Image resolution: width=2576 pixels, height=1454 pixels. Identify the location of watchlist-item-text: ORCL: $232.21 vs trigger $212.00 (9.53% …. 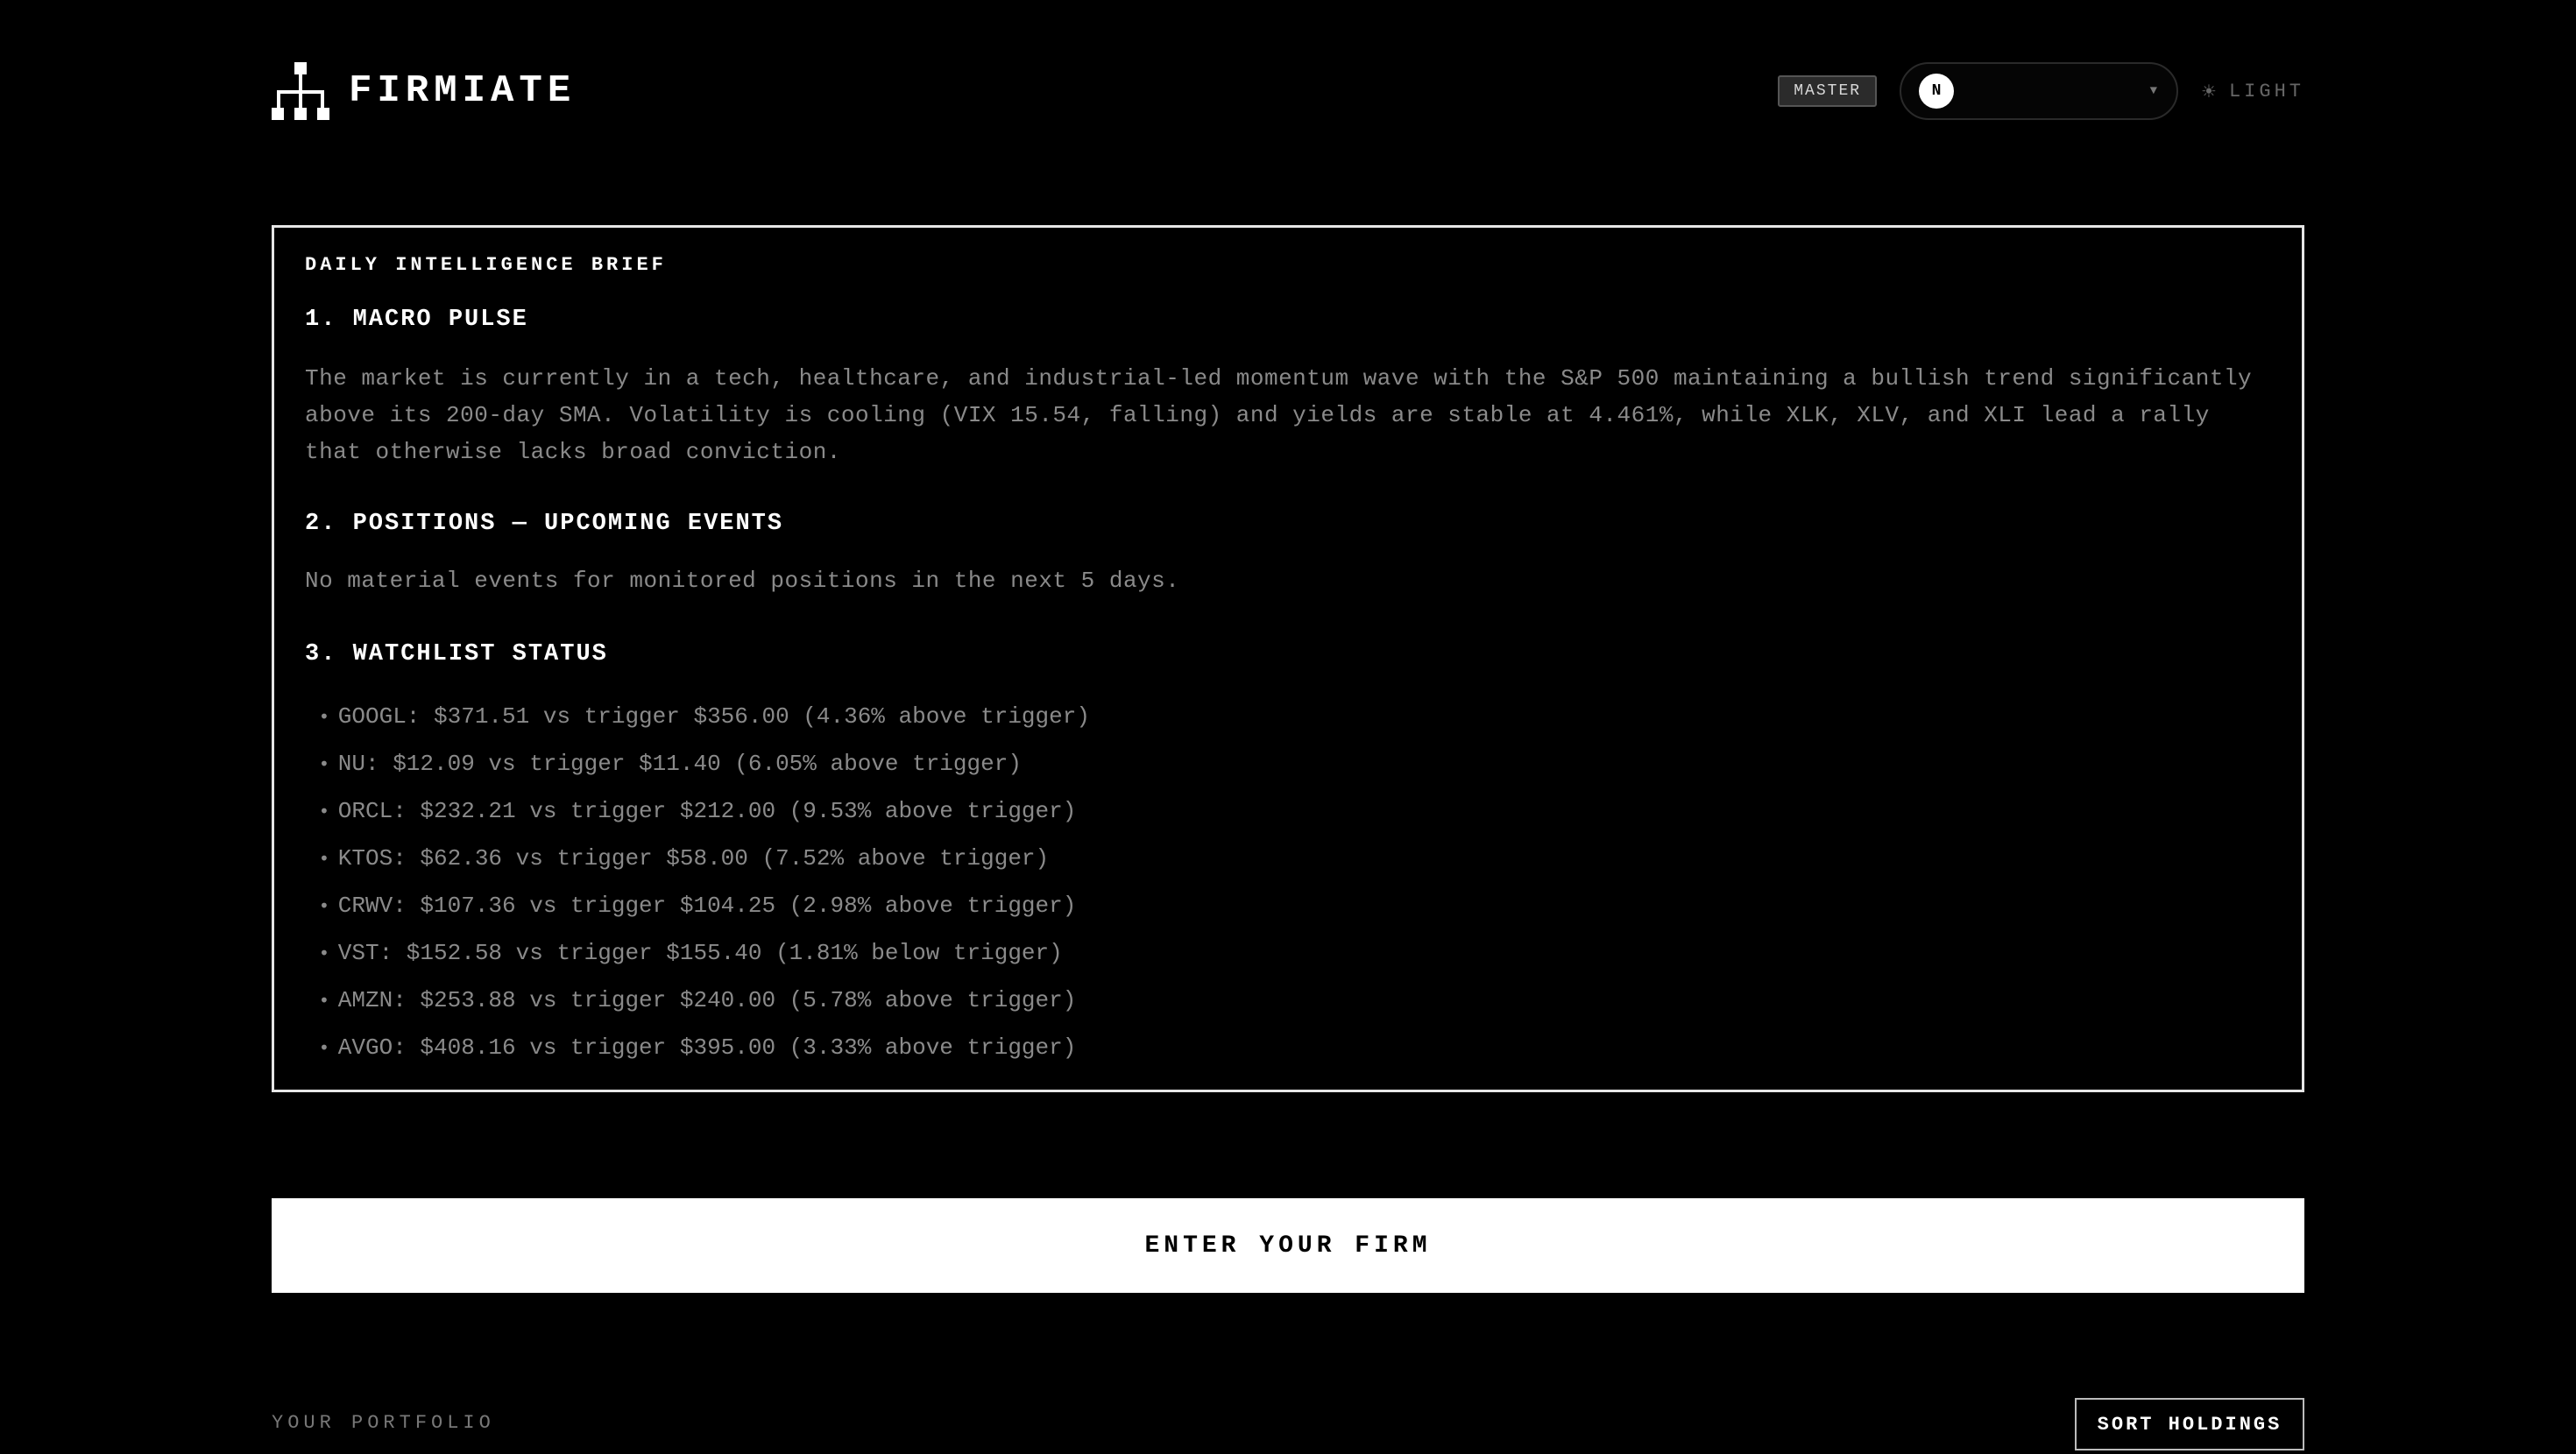
(707, 811).